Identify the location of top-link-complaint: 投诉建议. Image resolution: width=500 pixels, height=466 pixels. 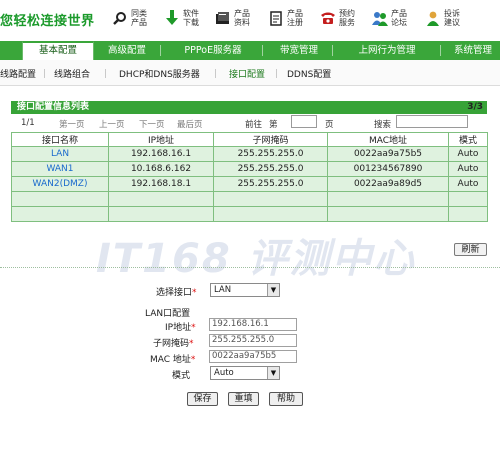
(443, 18).